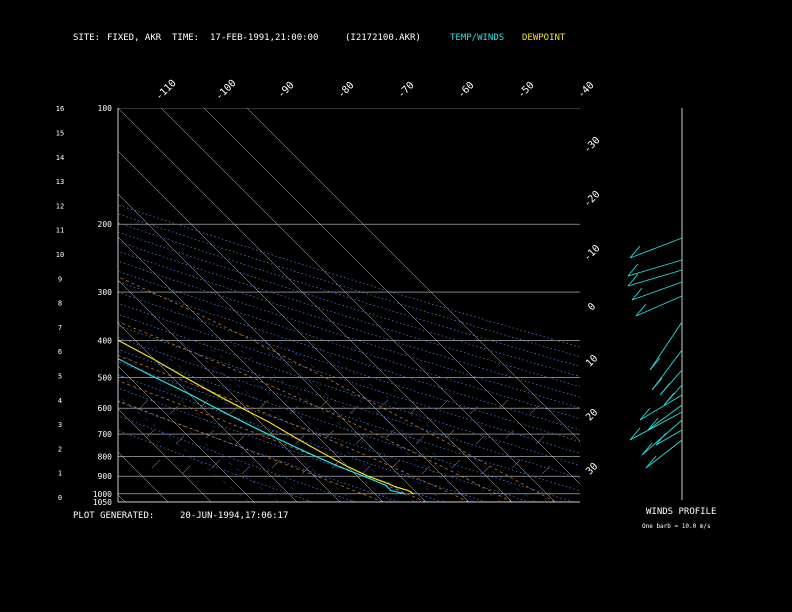  I want to click on pressure-tick: 500, so click(105, 378).